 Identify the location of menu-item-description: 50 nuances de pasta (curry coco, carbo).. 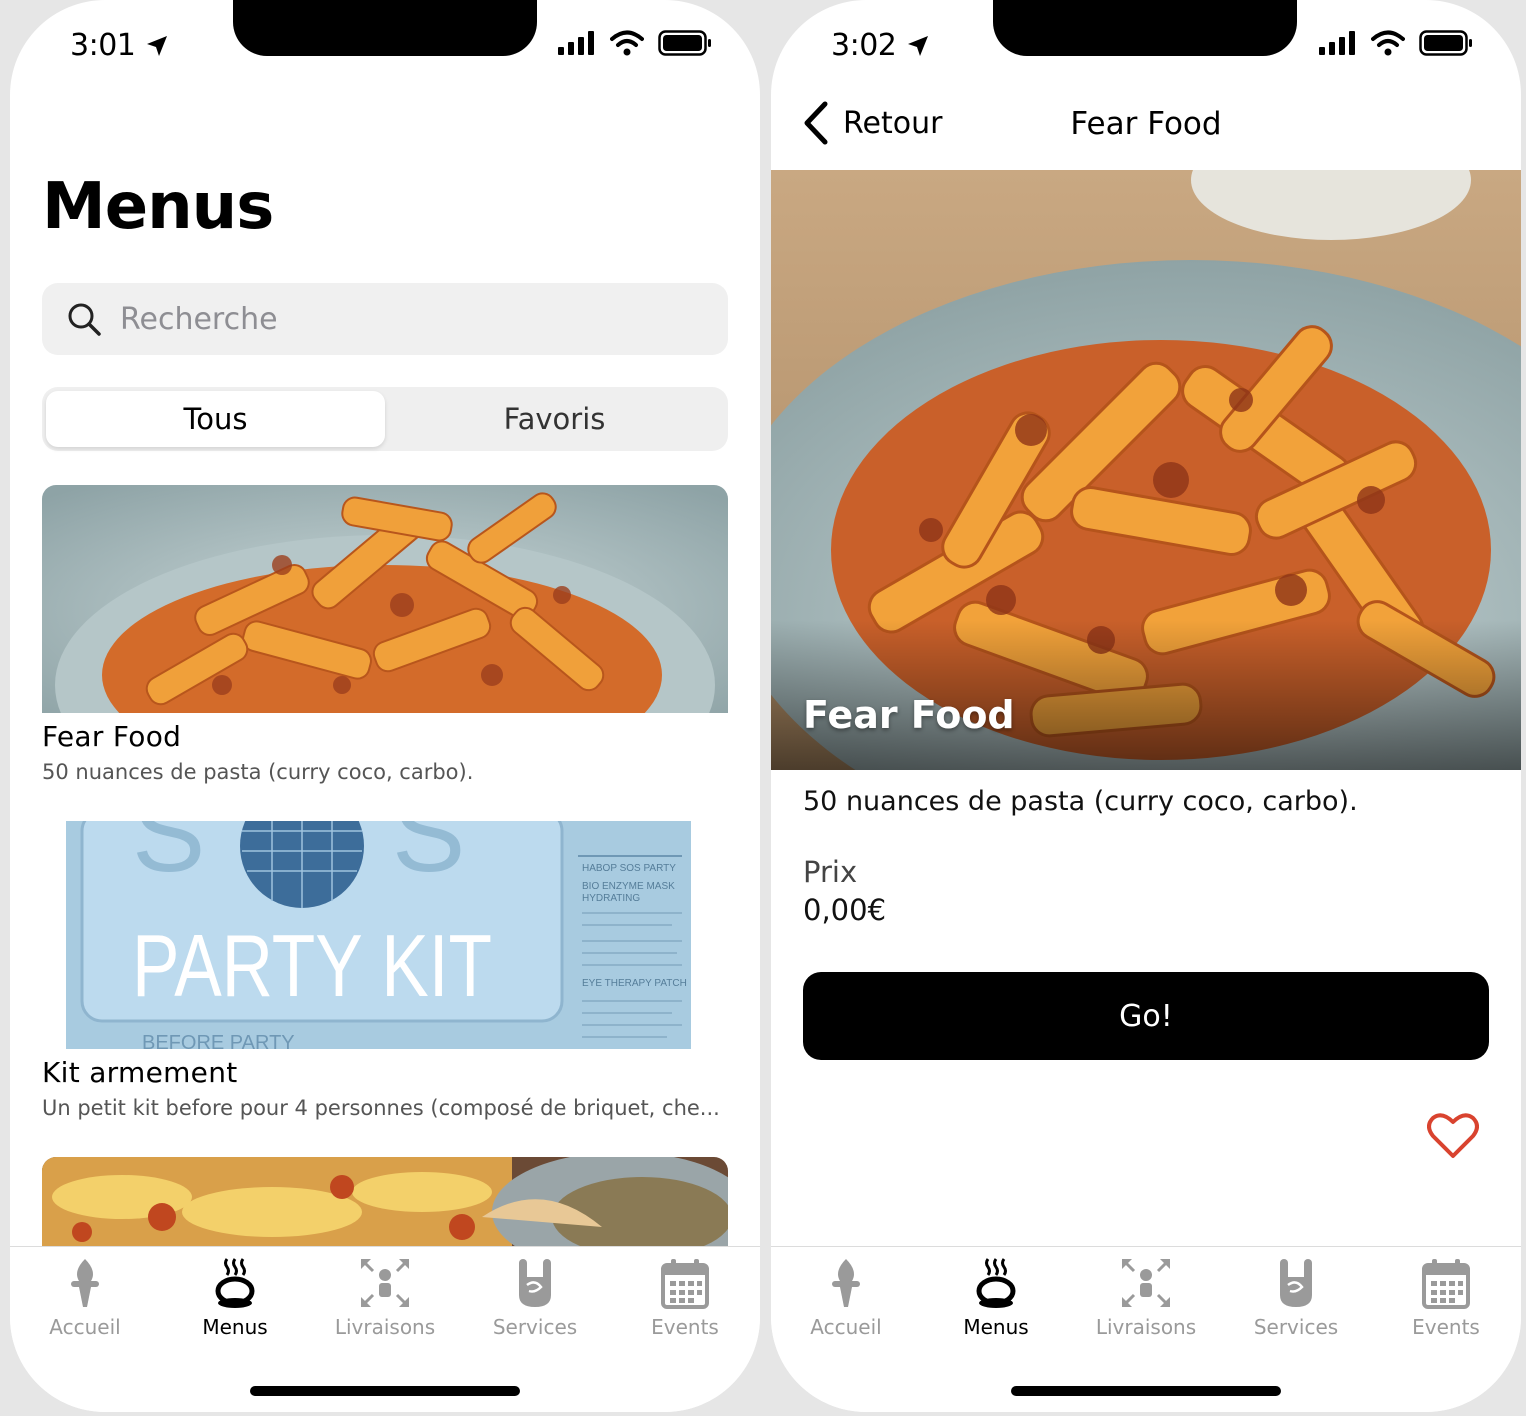
(258, 772).